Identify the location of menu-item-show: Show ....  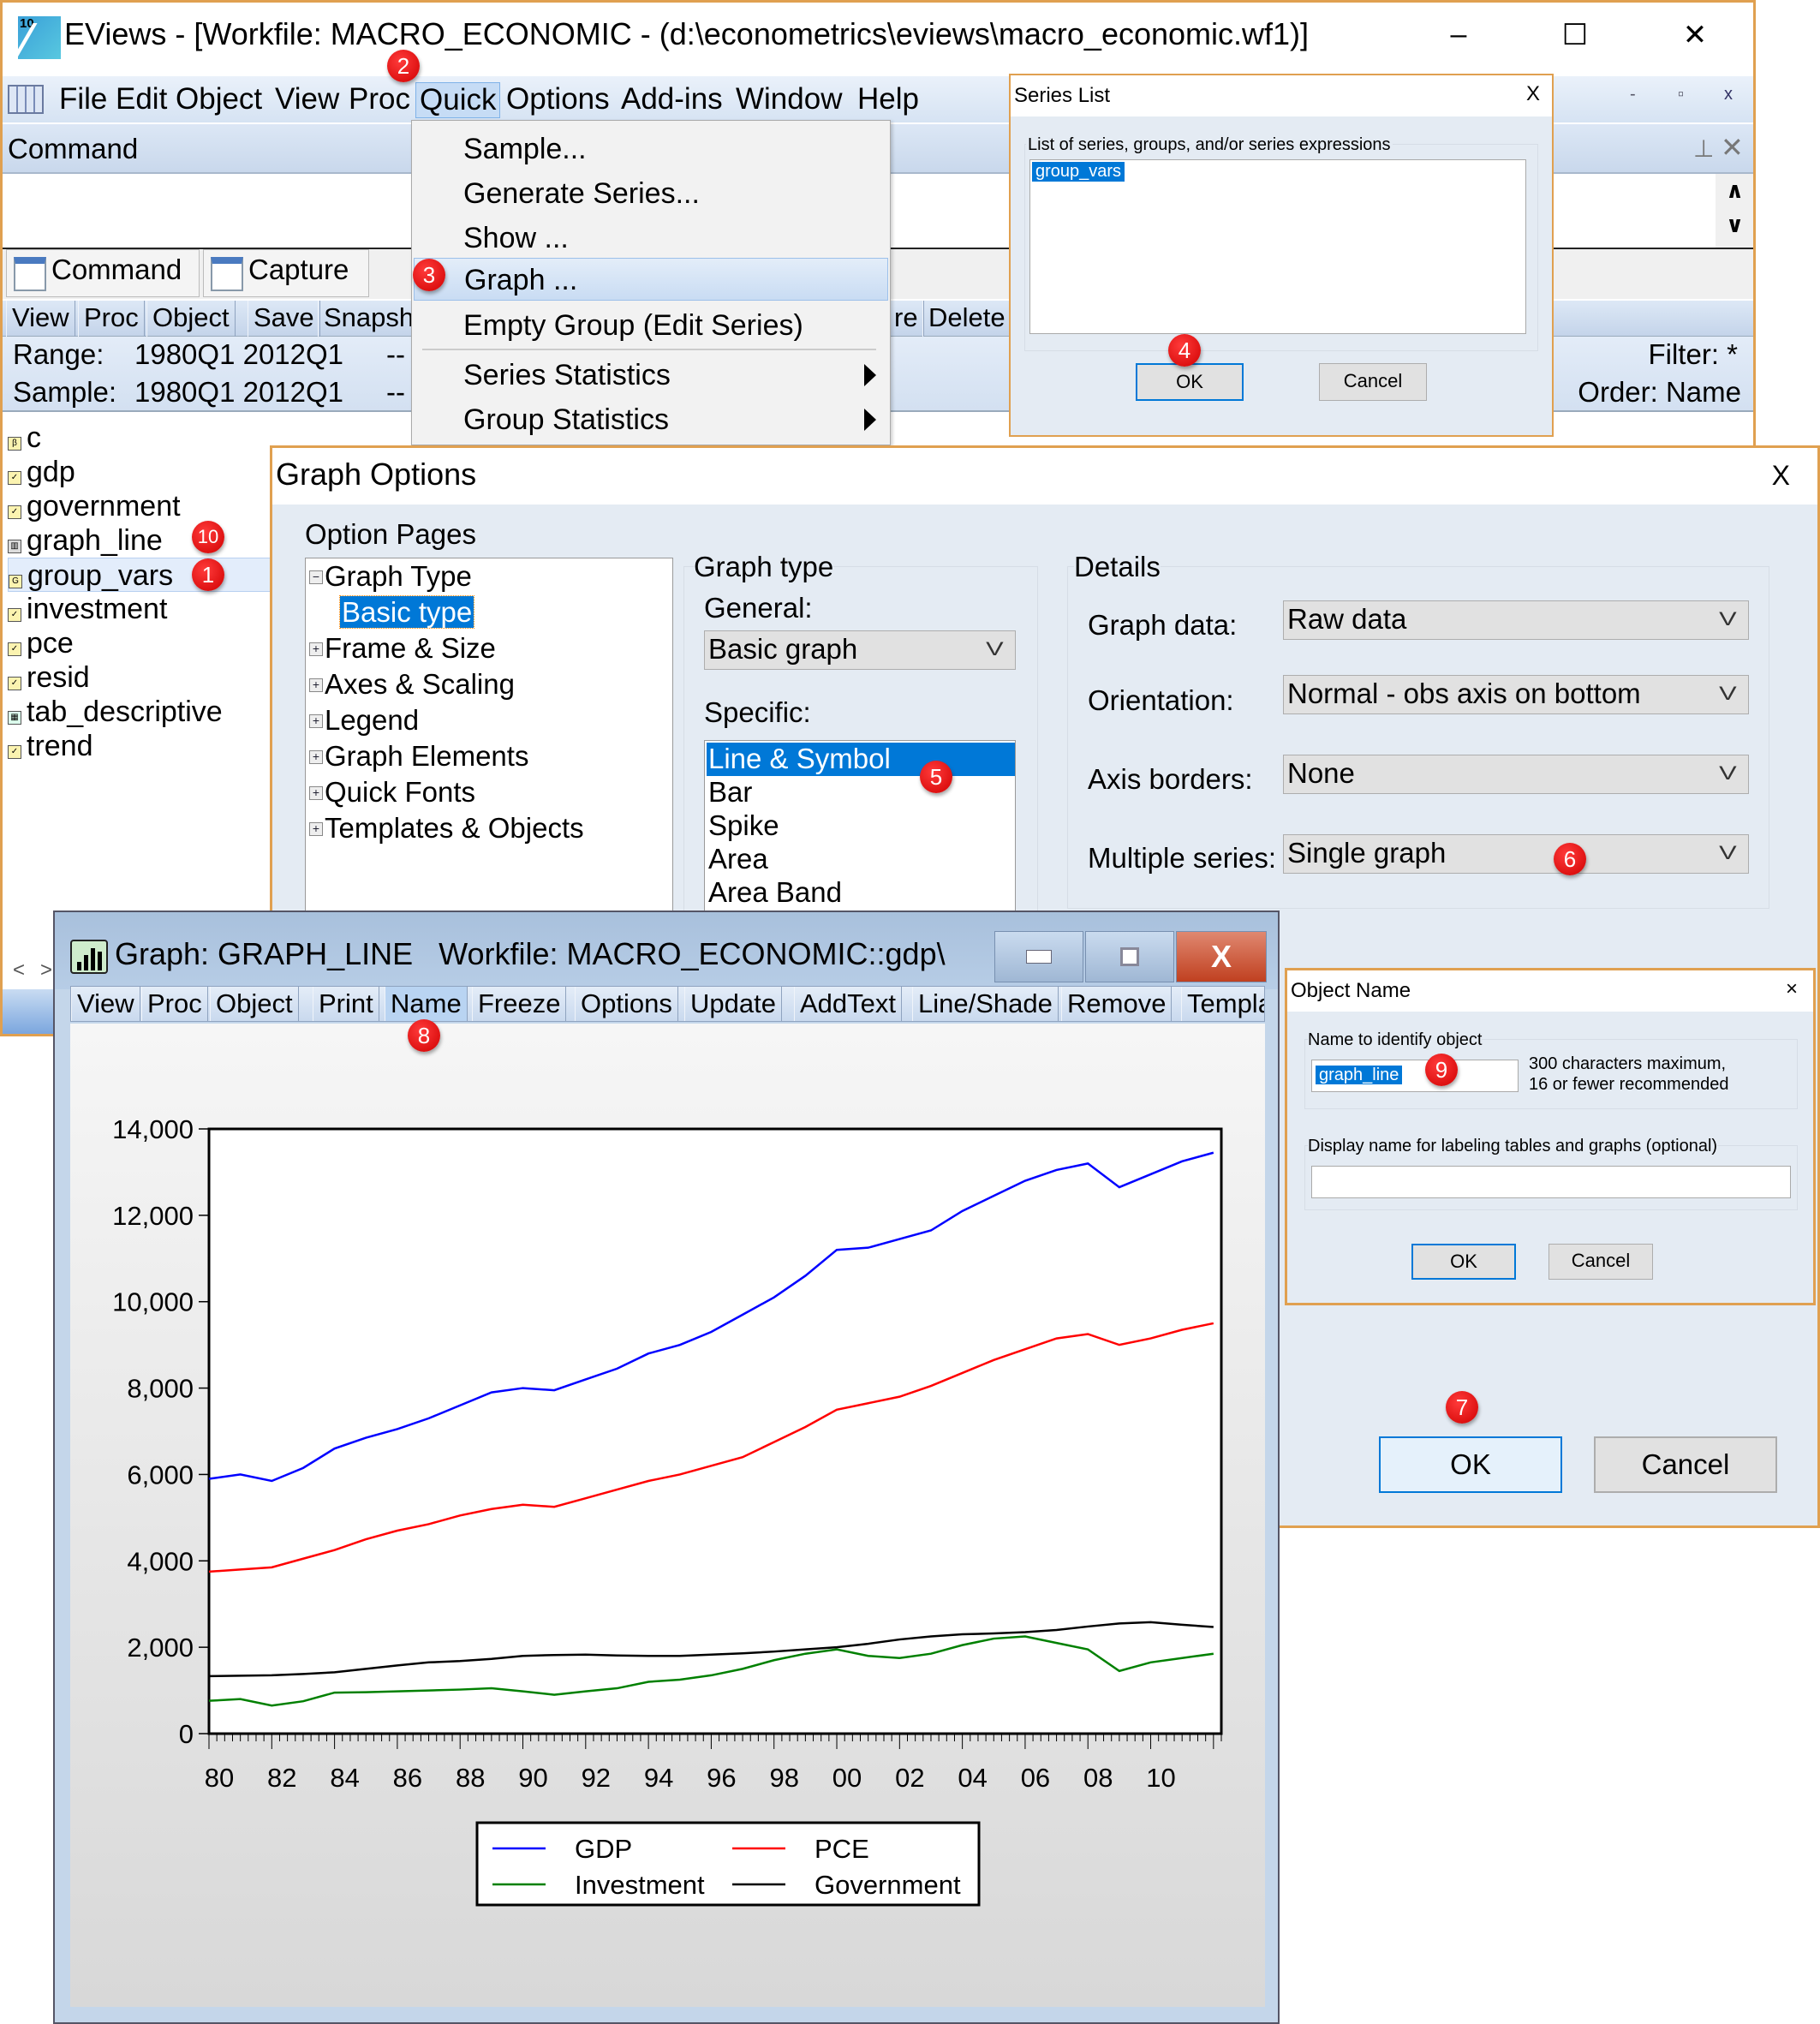
(651, 238).